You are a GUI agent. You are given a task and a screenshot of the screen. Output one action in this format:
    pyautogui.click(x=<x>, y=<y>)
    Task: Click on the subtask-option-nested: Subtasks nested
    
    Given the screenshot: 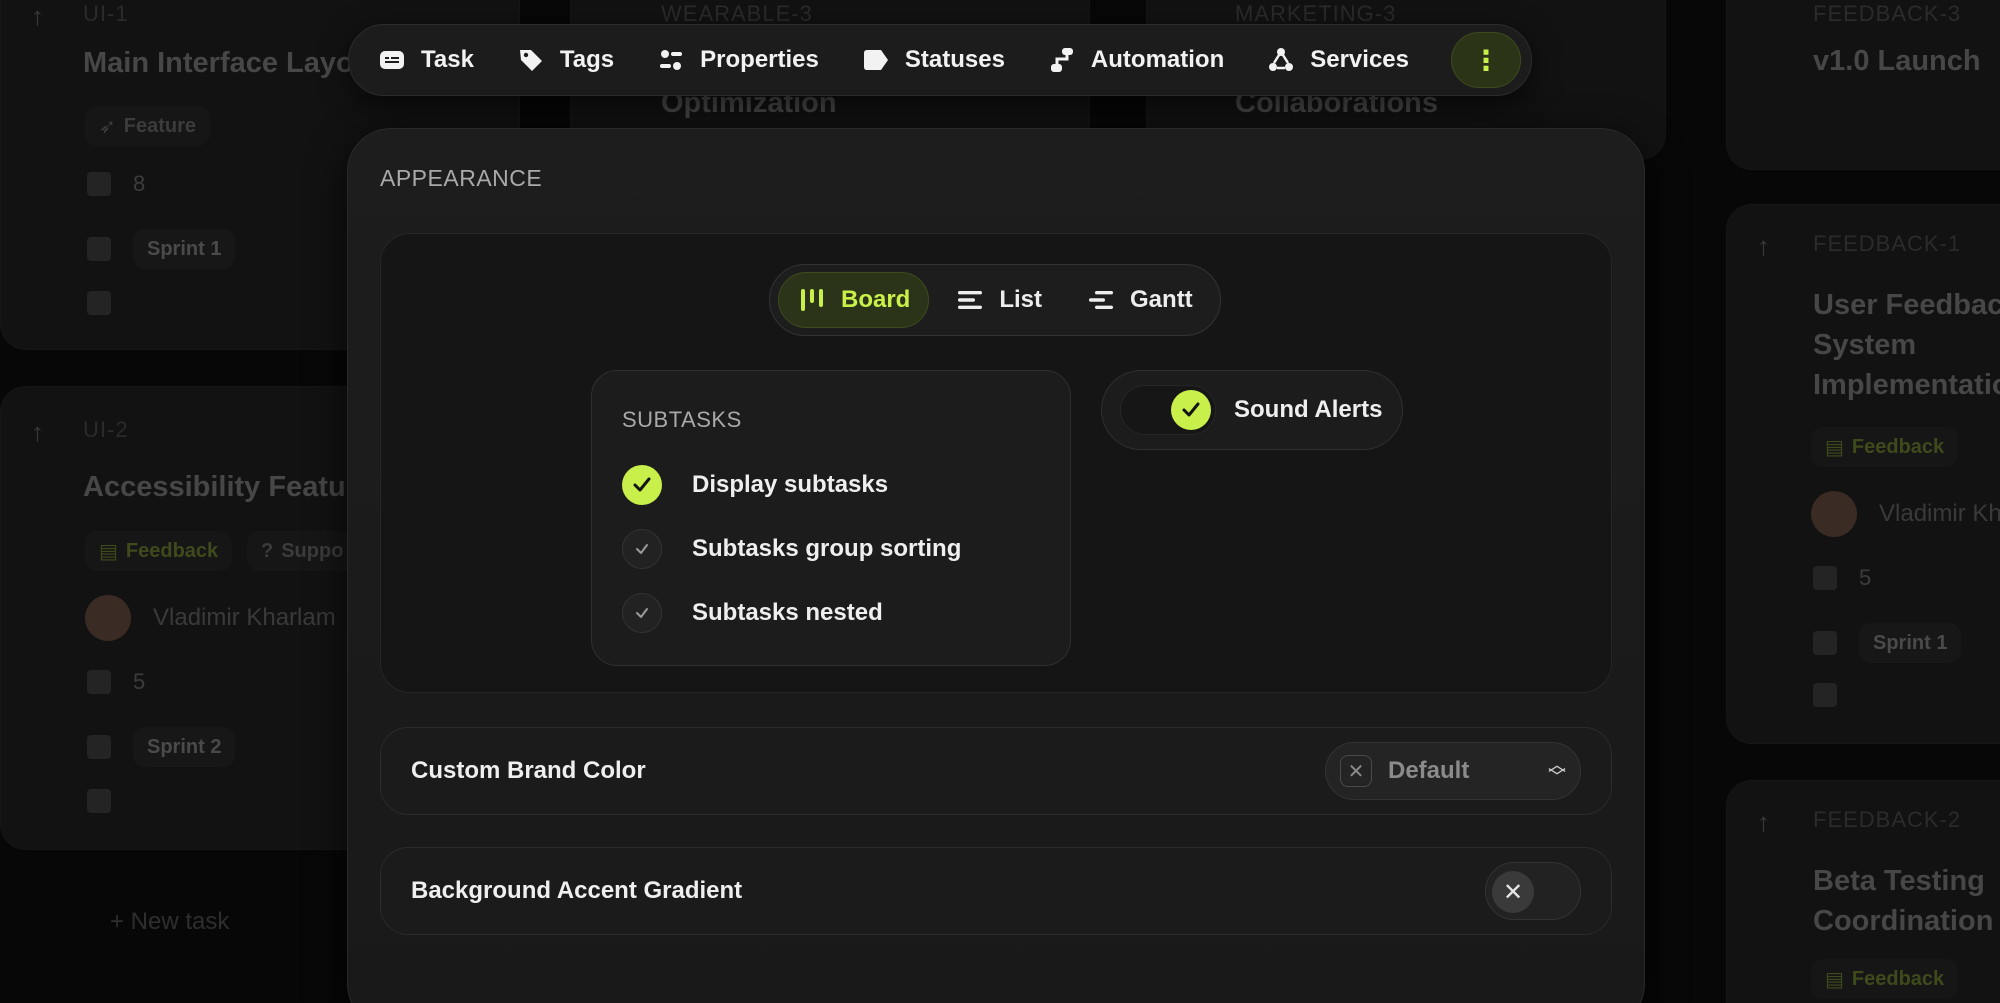 What is the action you would take?
    pyautogui.click(x=752, y=613)
    